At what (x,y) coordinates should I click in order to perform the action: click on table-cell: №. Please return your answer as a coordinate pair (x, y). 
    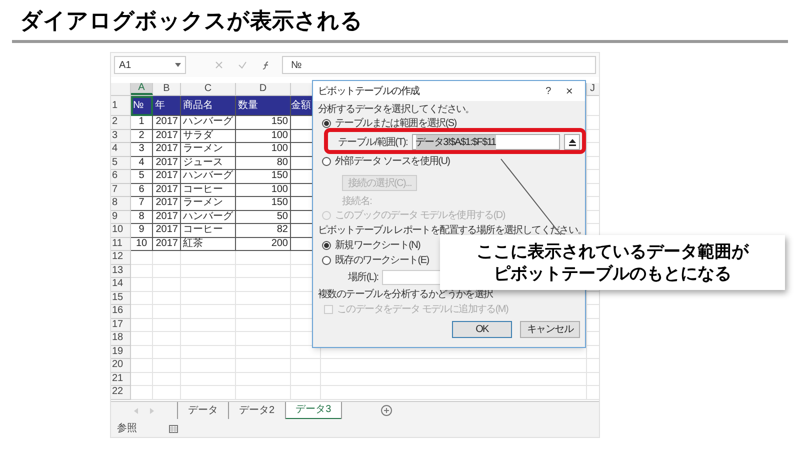
    Looking at the image, I should click on (142, 106).